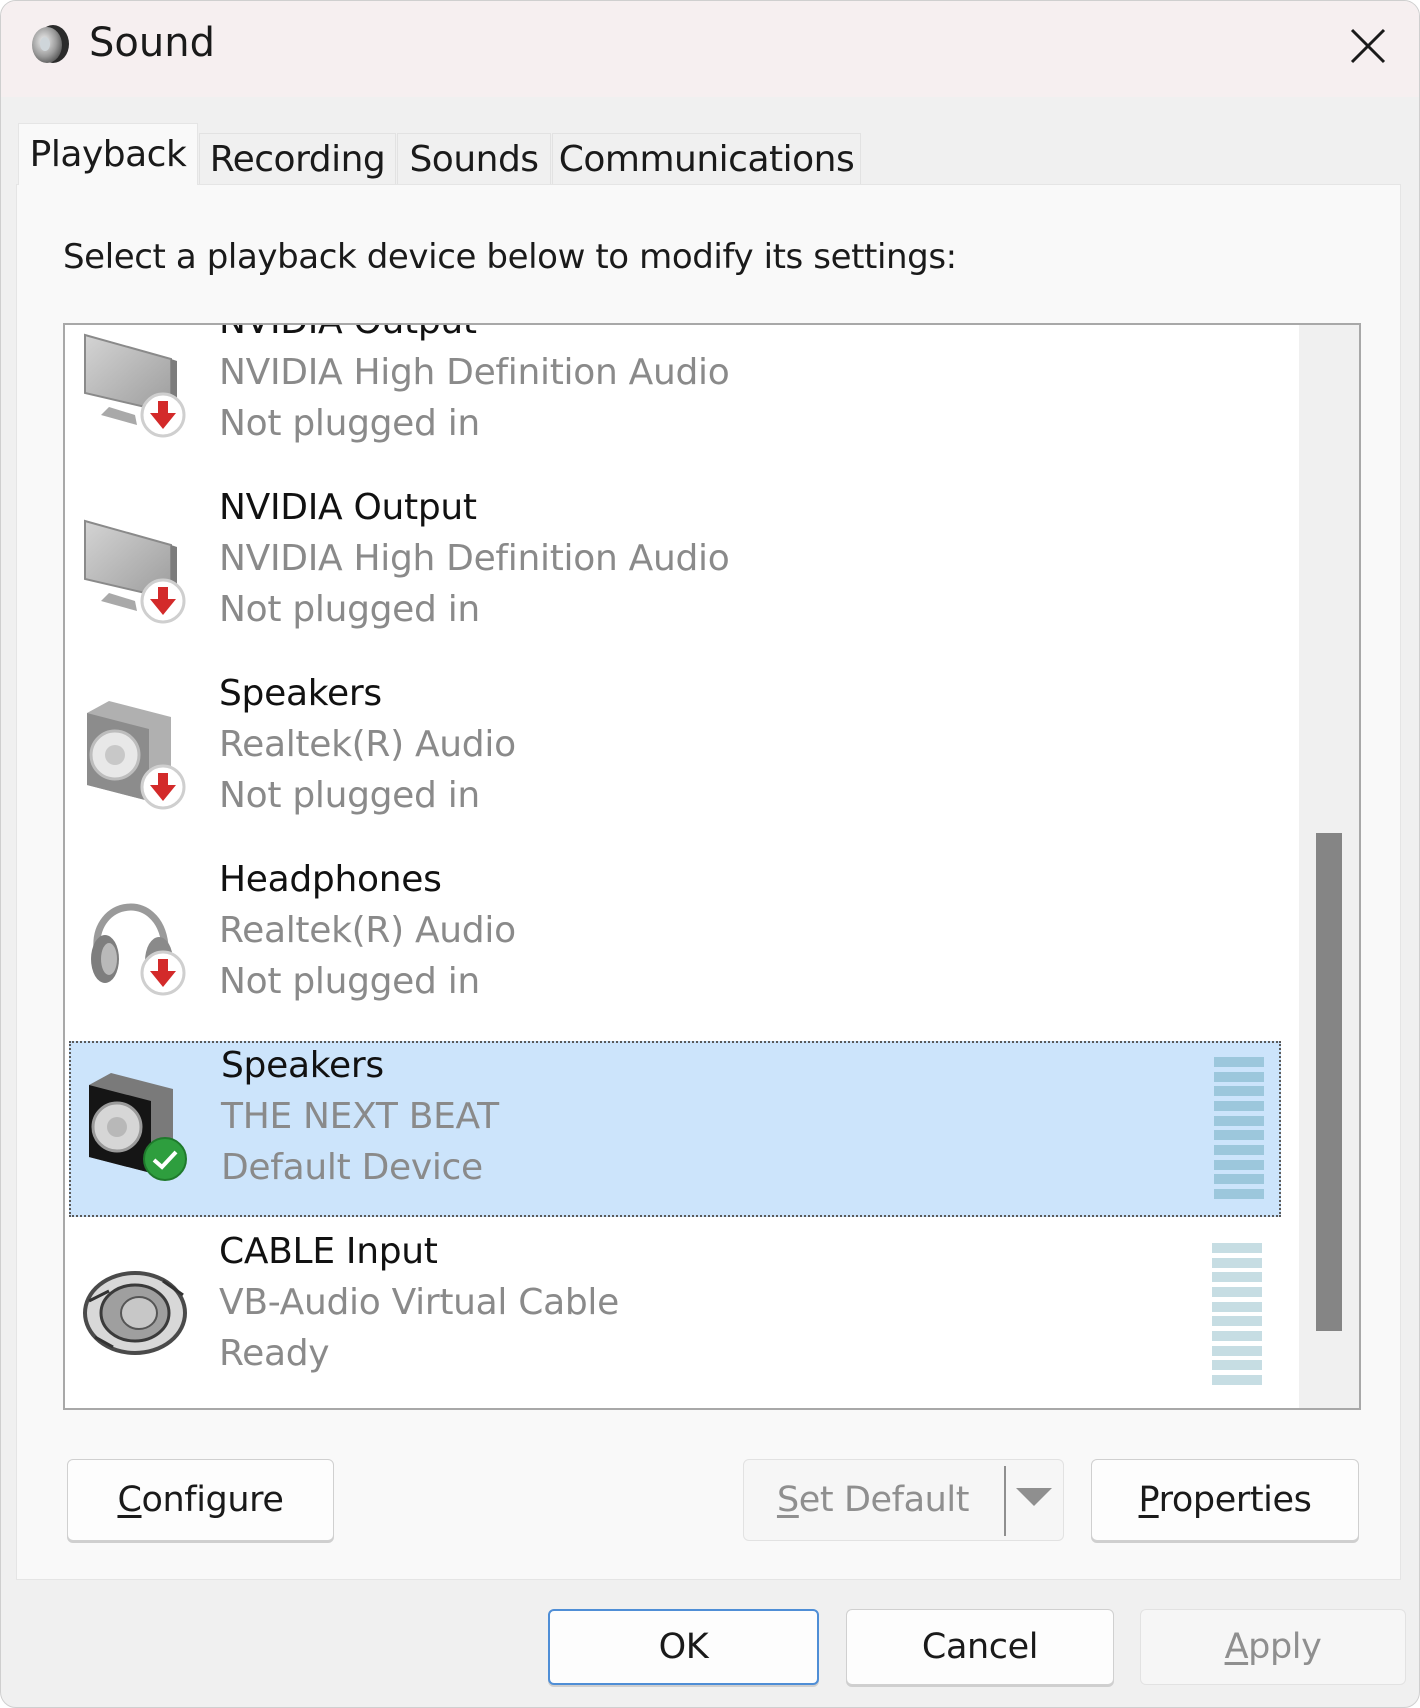 This screenshot has height=1708, width=1420. I want to click on tab-playback: Playback, so click(108, 154).